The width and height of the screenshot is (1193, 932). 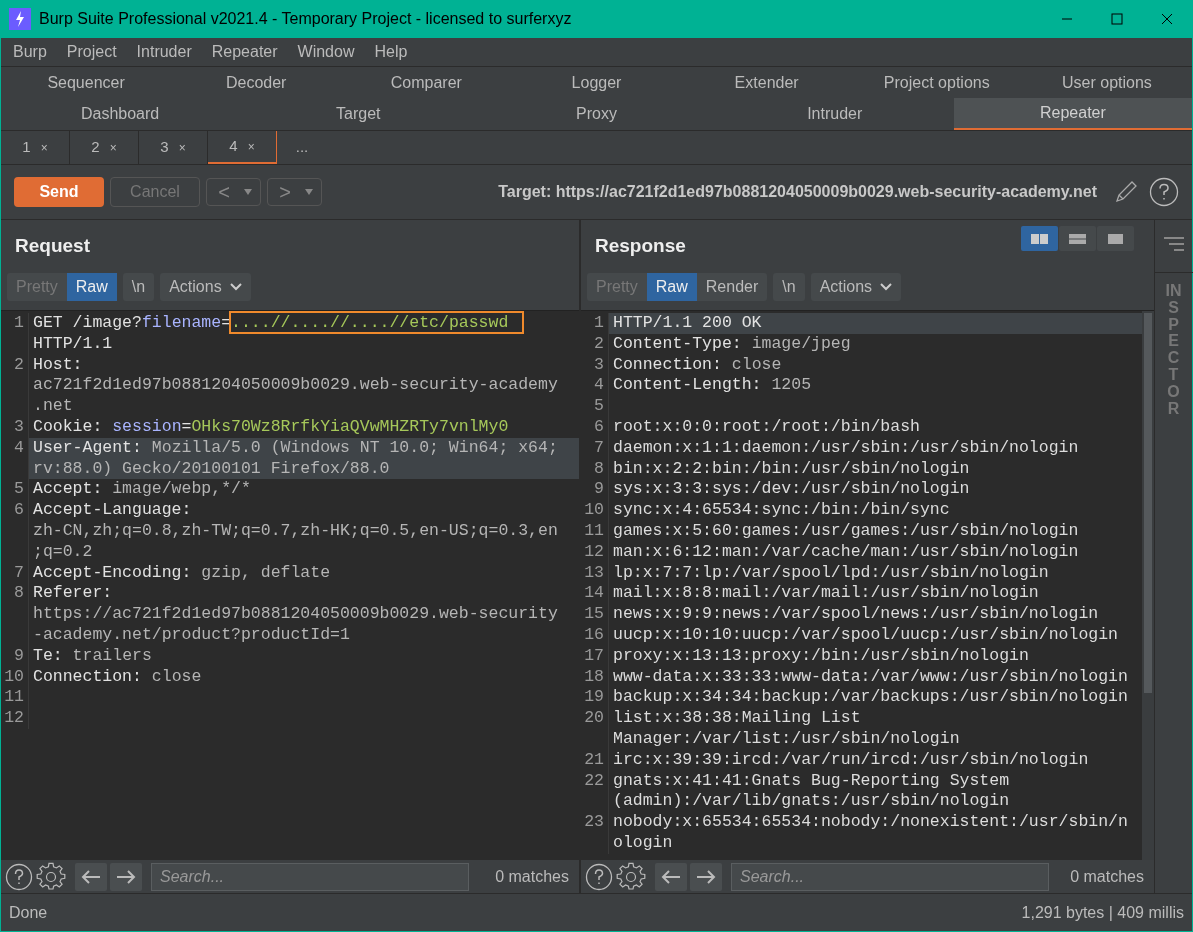 I want to click on tool-tab: Project options, so click(x=936, y=82).